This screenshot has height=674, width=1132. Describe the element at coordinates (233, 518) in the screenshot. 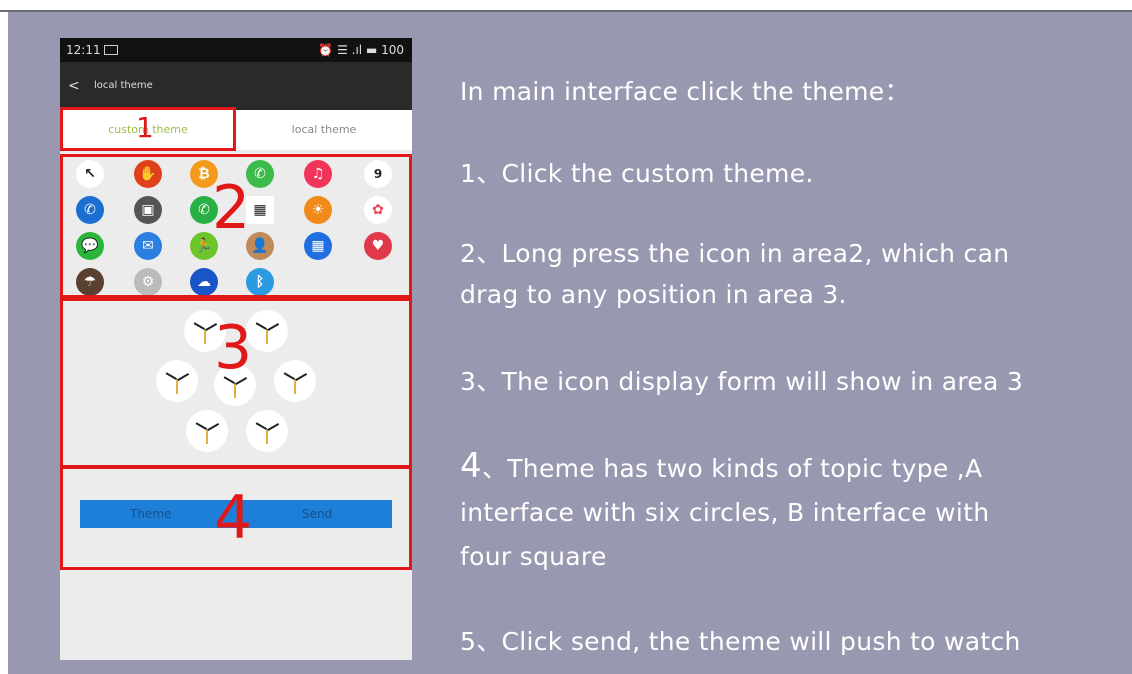

I see `area-4-label: 4` at that location.